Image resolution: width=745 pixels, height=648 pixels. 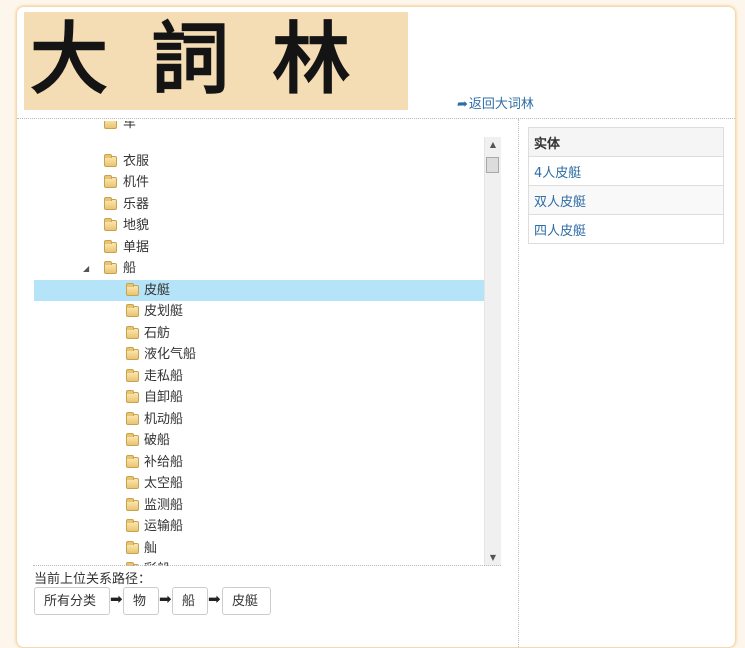 I want to click on tree-node: 舢, so click(x=259, y=548).